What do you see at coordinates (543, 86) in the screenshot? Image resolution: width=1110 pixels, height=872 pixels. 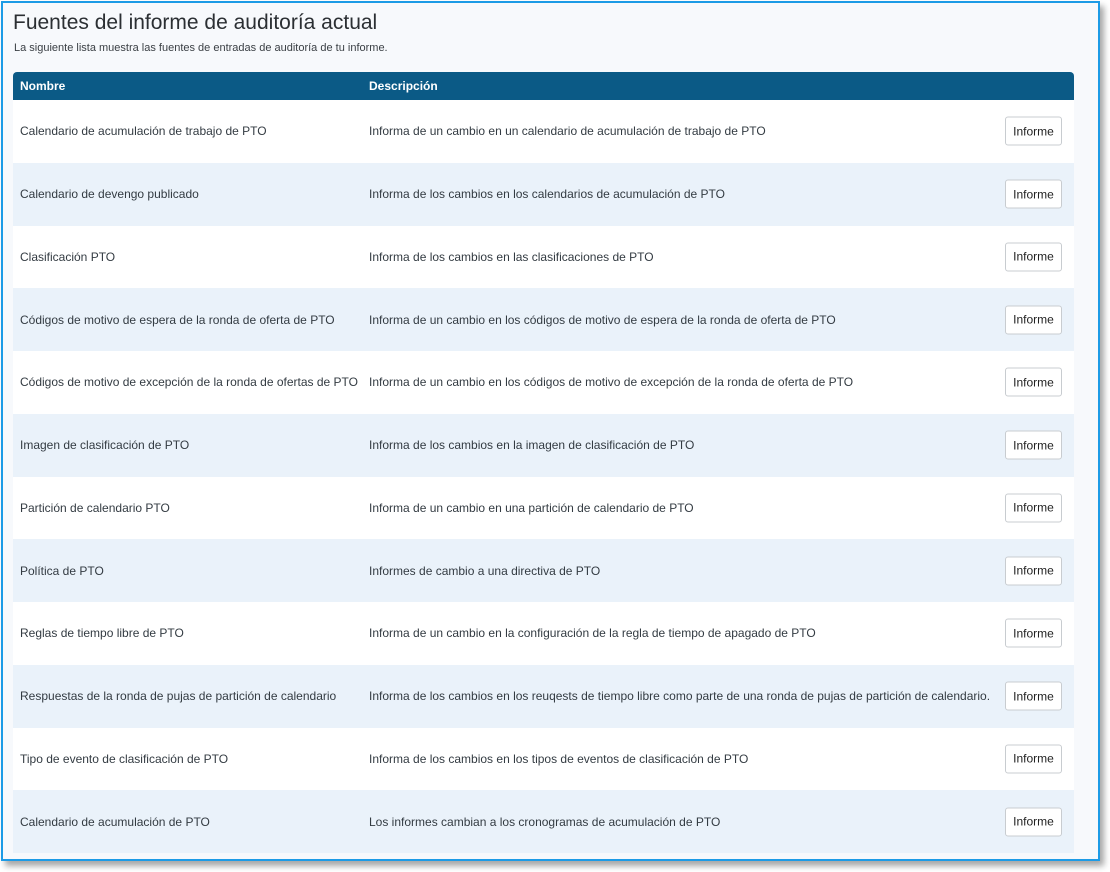 I see `table-header: Nombre Descripción` at bounding box center [543, 86].